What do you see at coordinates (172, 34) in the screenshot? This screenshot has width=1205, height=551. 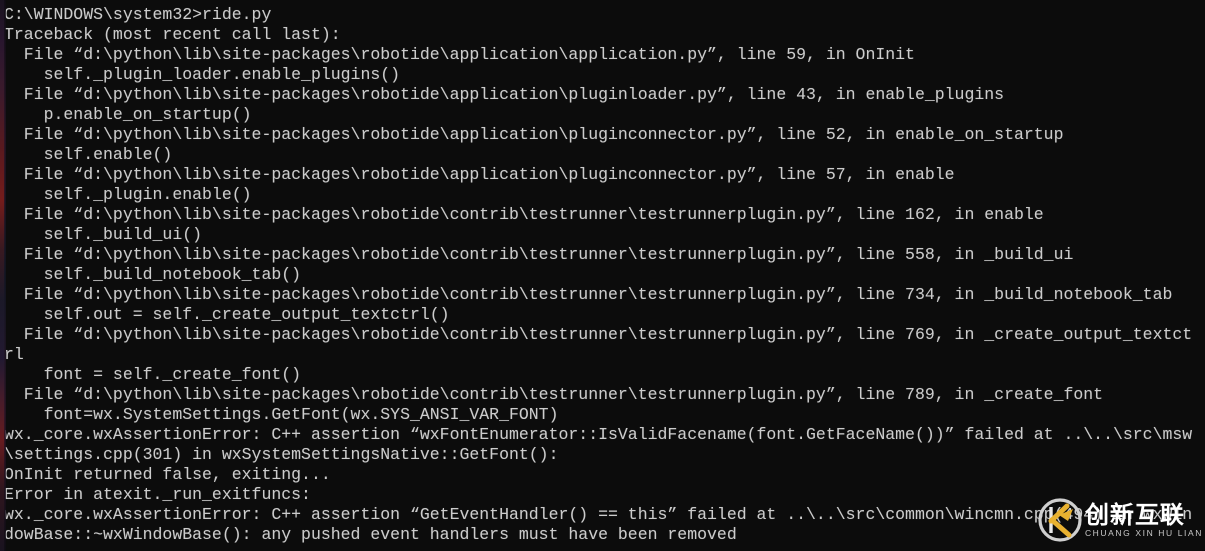 I see `terminal-line: Traceback (most recent call last):` at bounding box center [172, 34].